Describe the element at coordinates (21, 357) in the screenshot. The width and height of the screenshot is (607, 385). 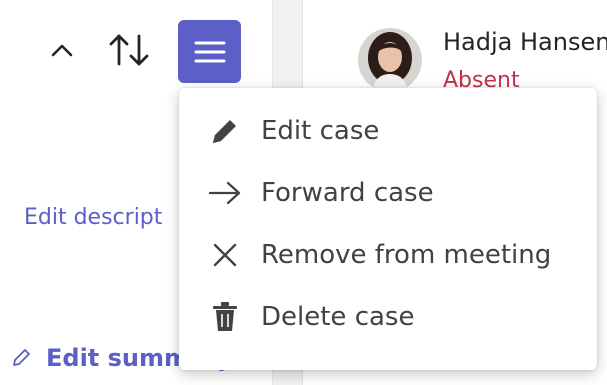
I see `pencil-outline-icon` at that location.